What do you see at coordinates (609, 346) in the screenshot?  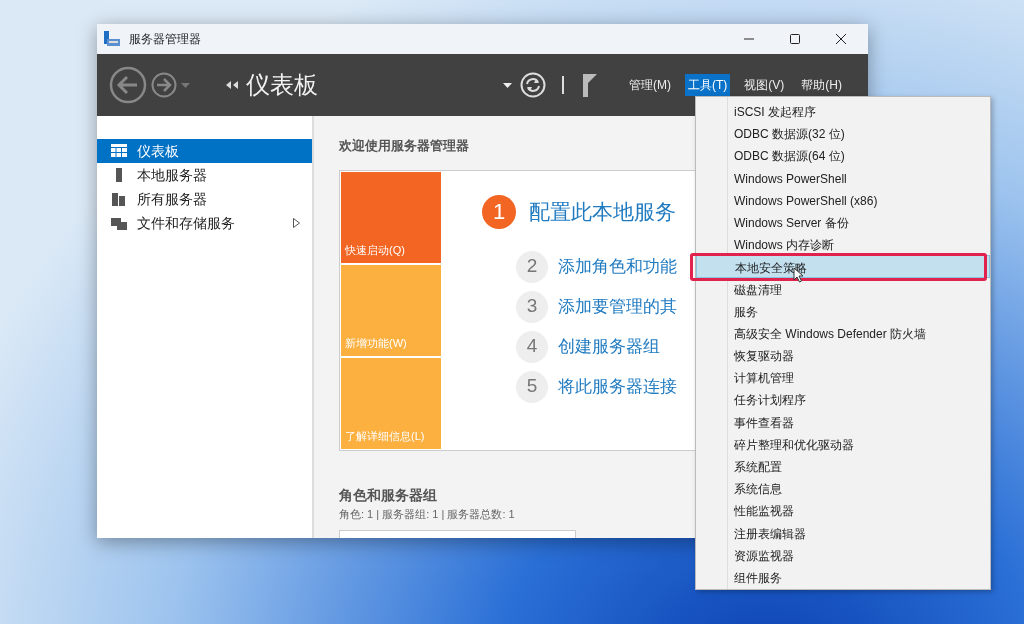 I see `step-link: 创建服务器组` at bounding box center [609, 346].